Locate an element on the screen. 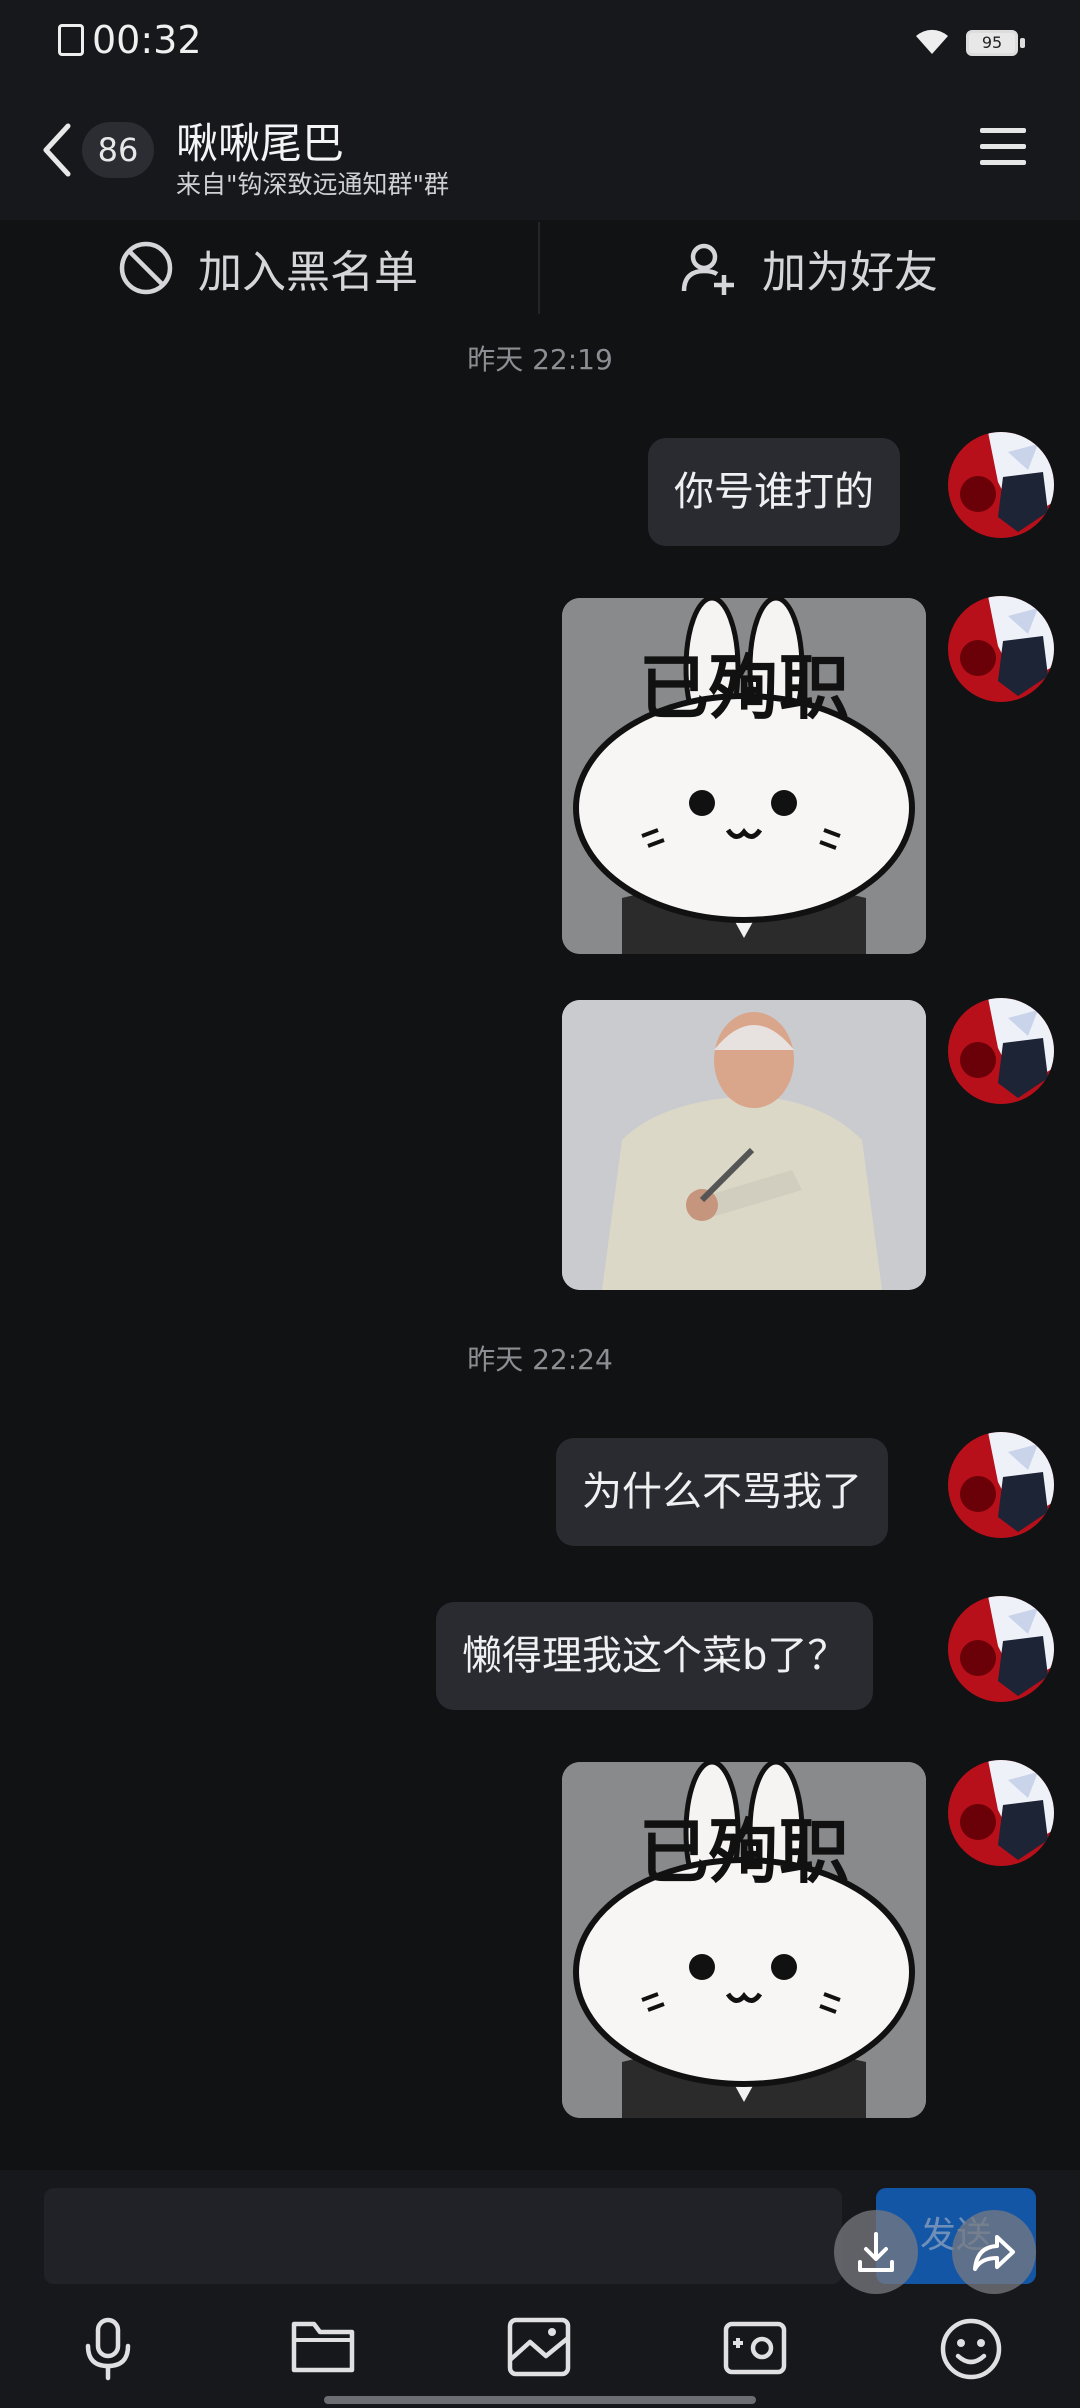  battery-tip is located at coordinates (1022, 43).